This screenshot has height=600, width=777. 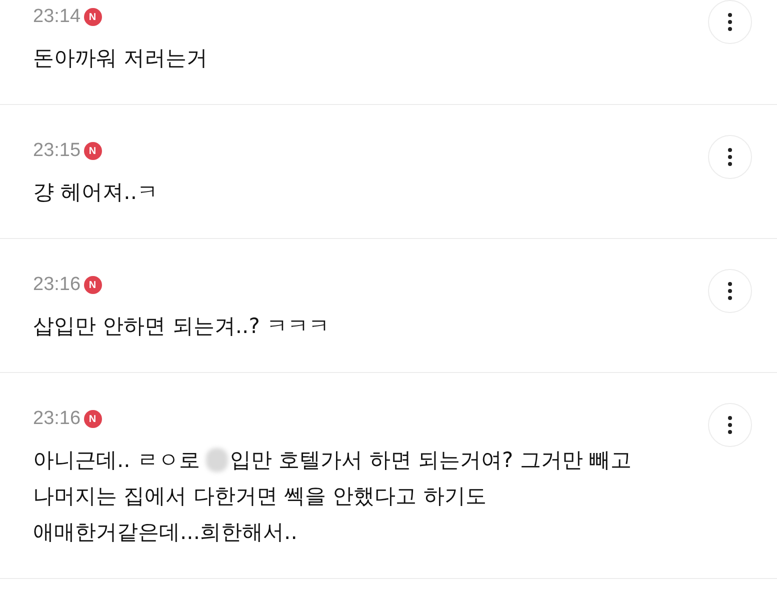 What do you see at coordinates (259, 496) in the screenshot?
I see `comment-text: 나머지는 집에서 다한거면 쎅을 안했다고 하기도` at bounding box center [259, 496].